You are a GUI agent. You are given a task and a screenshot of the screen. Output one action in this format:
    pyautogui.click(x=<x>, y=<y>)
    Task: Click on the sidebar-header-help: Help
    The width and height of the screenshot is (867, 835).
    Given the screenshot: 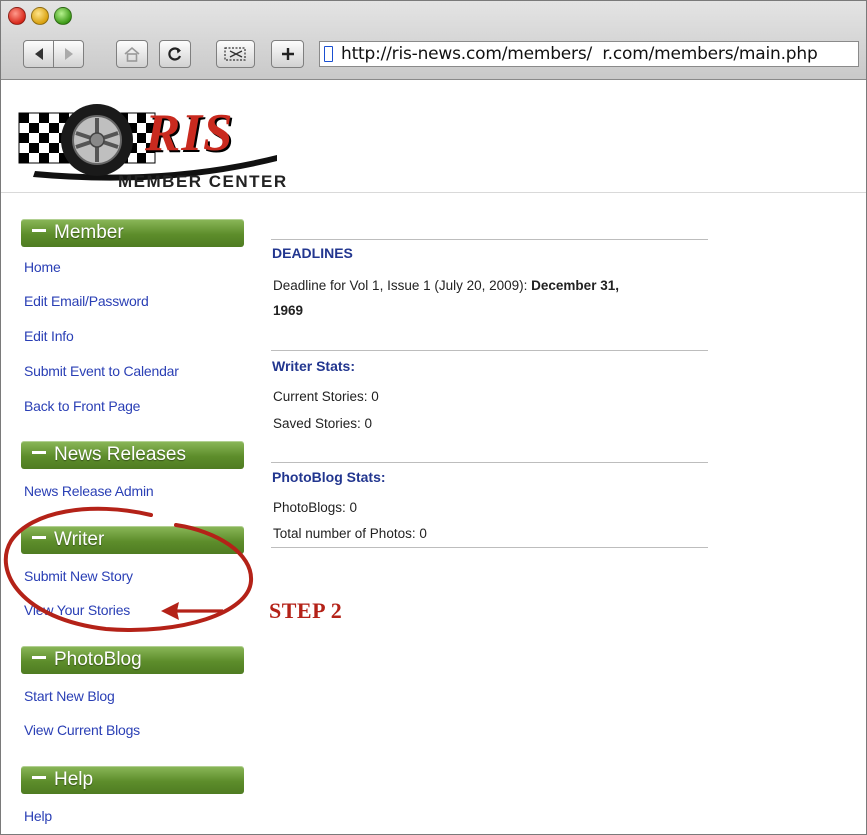 What is the action you would take?
    pyautogui.click(x=132, y=780)
    